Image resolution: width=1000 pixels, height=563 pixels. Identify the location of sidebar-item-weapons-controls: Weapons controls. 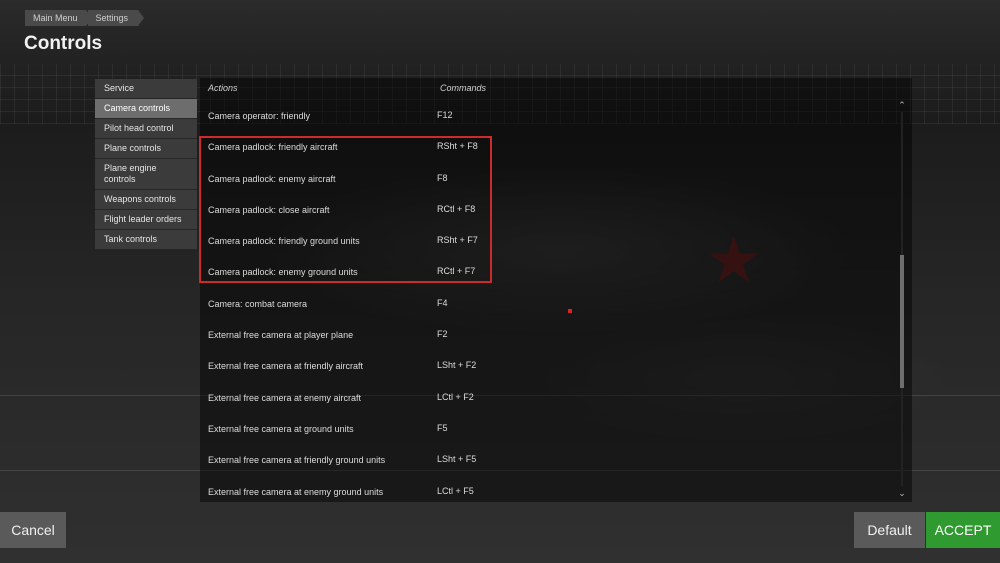
(146, 200).